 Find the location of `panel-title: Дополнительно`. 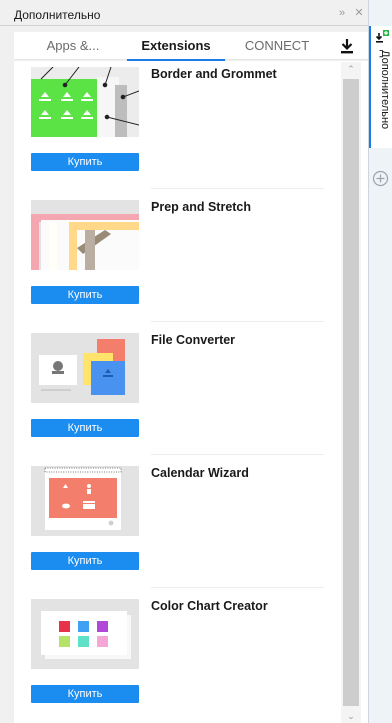

panel-title: Дополнительно is located at coordinates (57, 15).